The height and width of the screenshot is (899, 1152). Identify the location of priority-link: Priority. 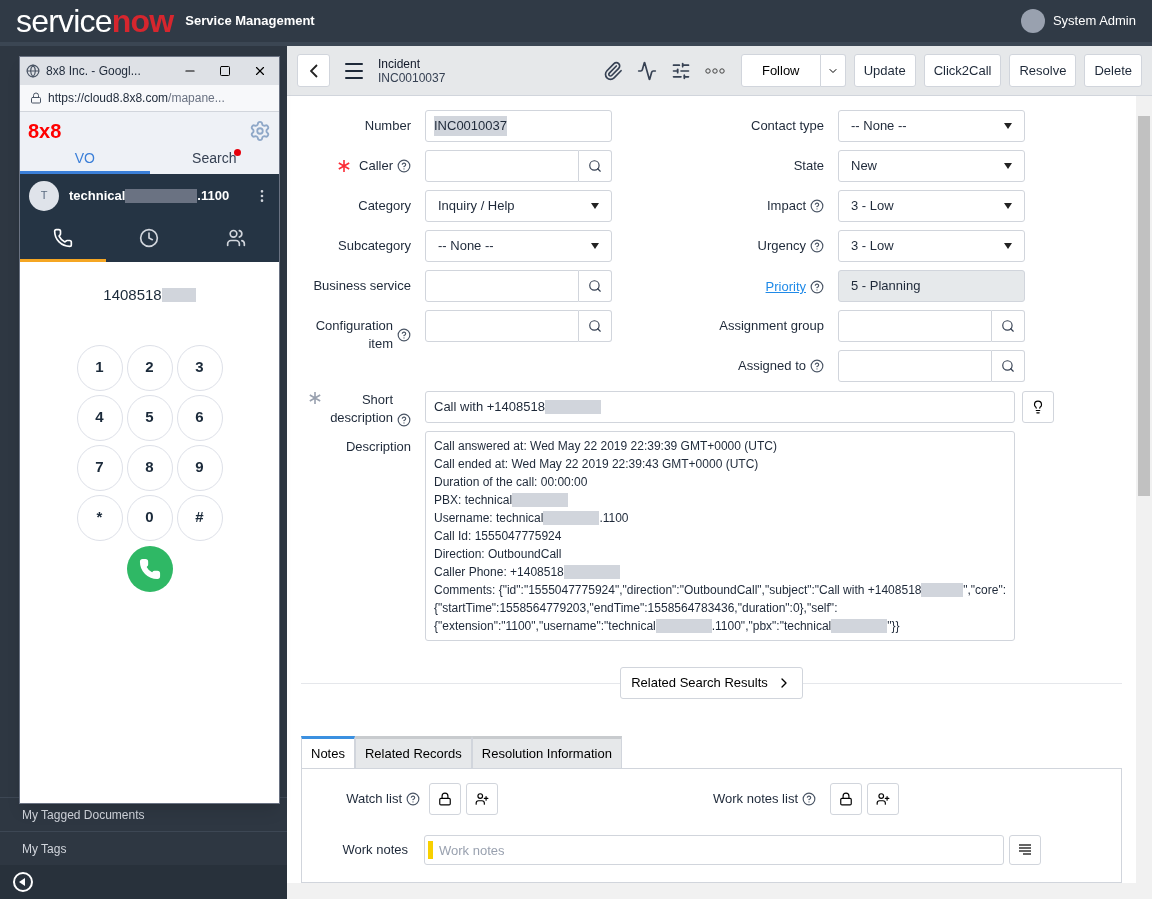
(785, 287).